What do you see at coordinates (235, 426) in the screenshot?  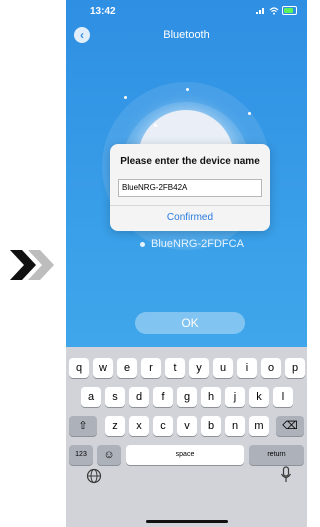 I see `key-n: n` at bounding box center [235, 426].